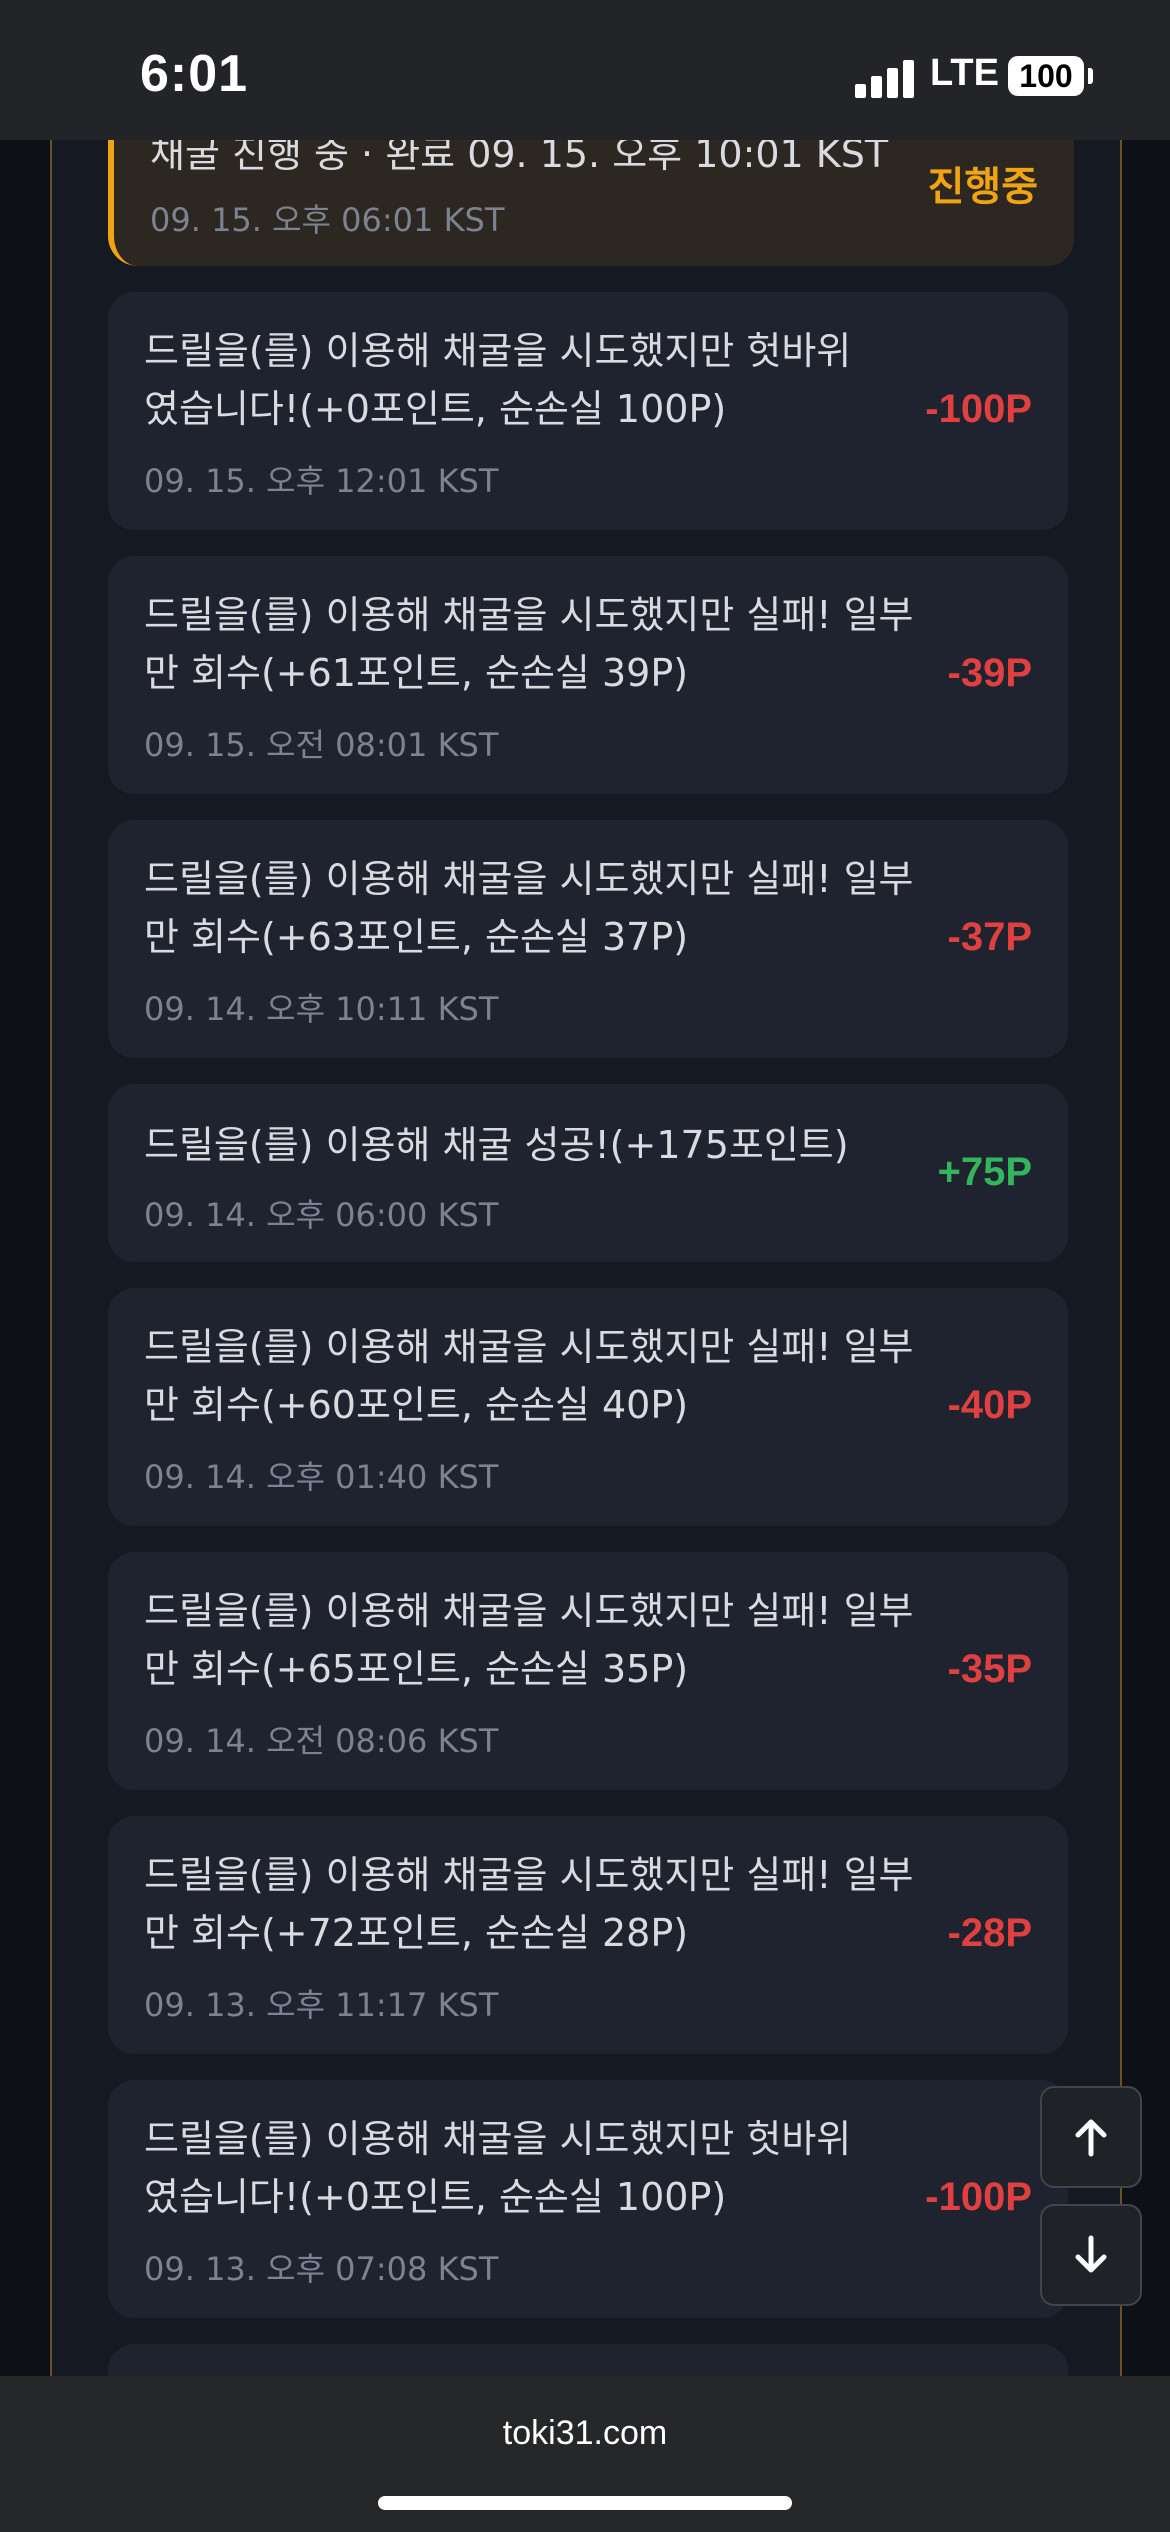 This screenshot has height=2532, width=1170. I want to click on entry-text-line1: 드릴을(를) 이용해 채굴 성공!(+175포인트), so click(496, 1145).